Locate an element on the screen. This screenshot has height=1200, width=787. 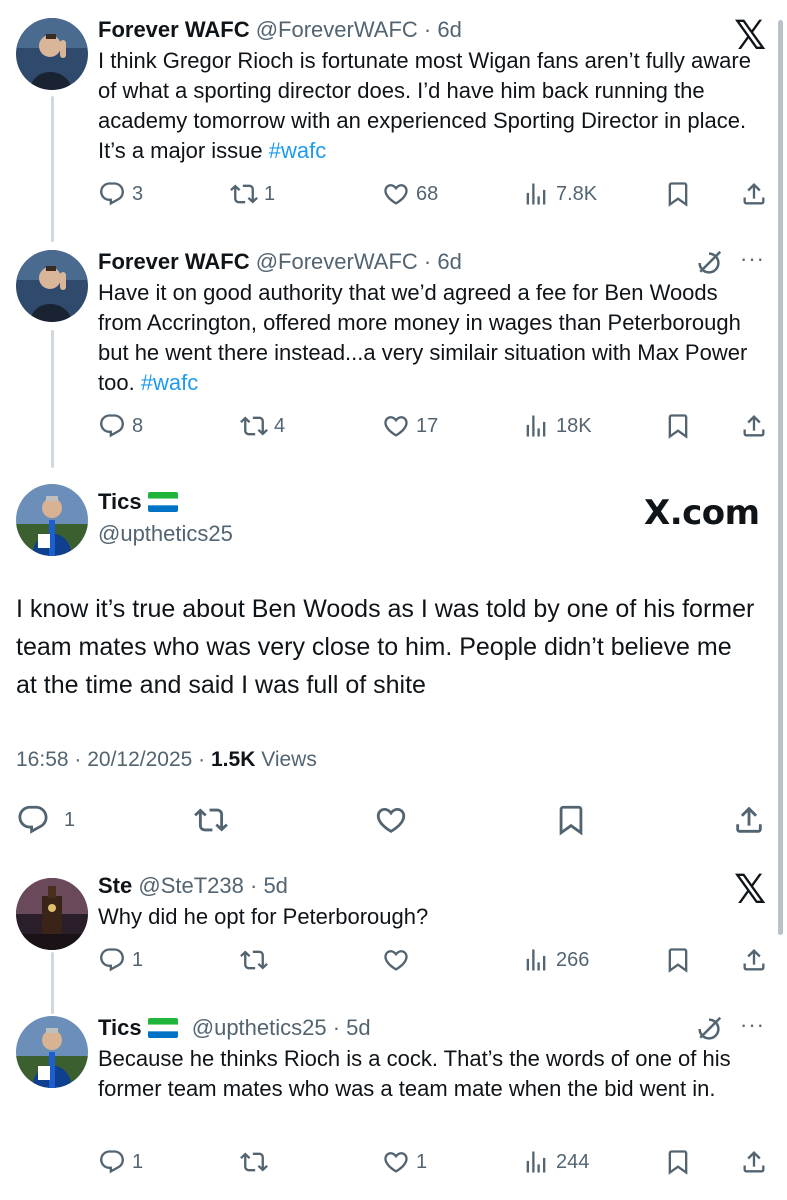
reply-count: 8 is located at coordinates (138, 425).